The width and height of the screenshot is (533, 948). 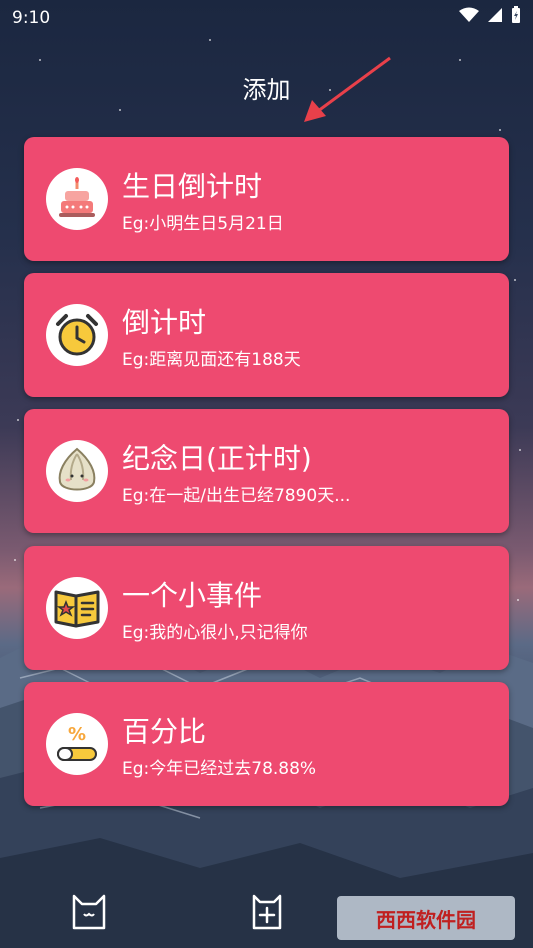 I want to click on card-birthday-countdown: 生日倒计时 Eg:小明生日5月21日, so click(x=266, y=199).